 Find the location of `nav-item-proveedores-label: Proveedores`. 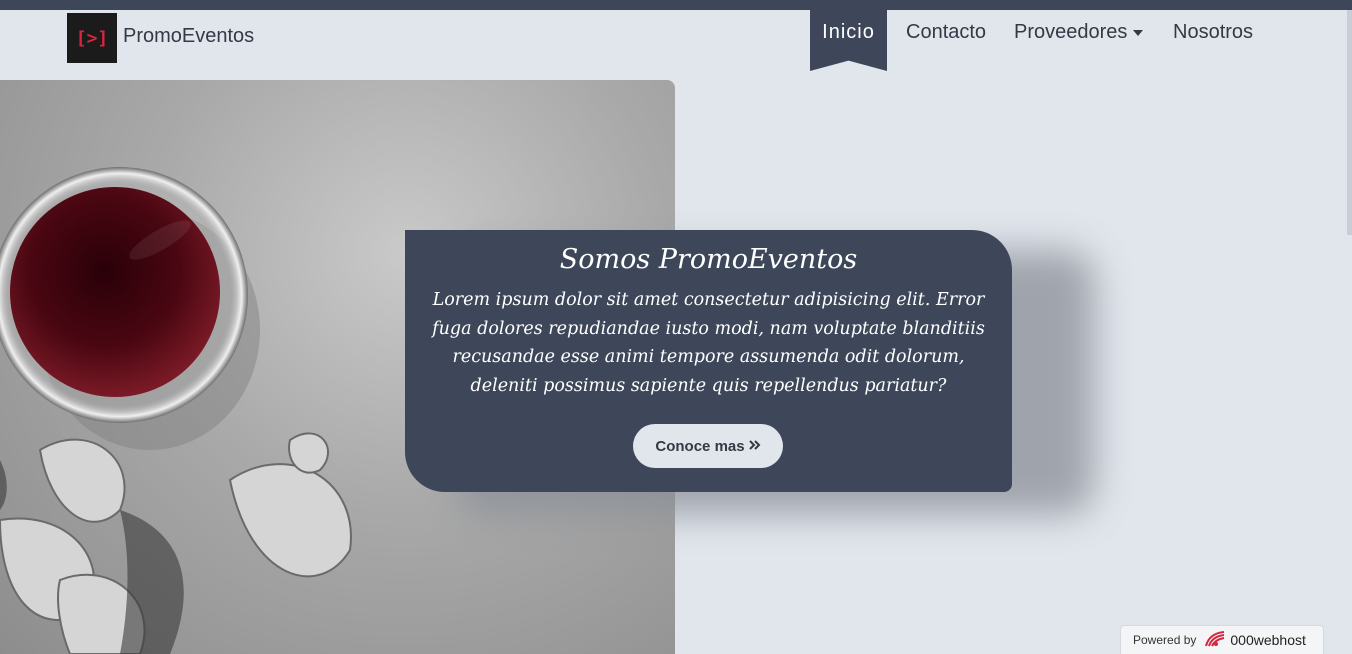

nav-item-proveedores-label: Proveedores is located at coordinates (1071, 32).